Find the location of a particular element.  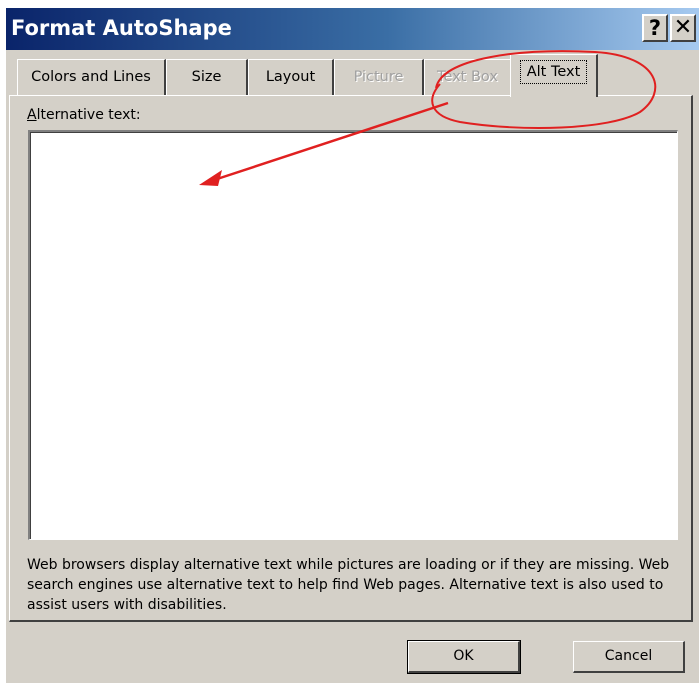

accelerator-key: A is located at coordinates (32, 115).